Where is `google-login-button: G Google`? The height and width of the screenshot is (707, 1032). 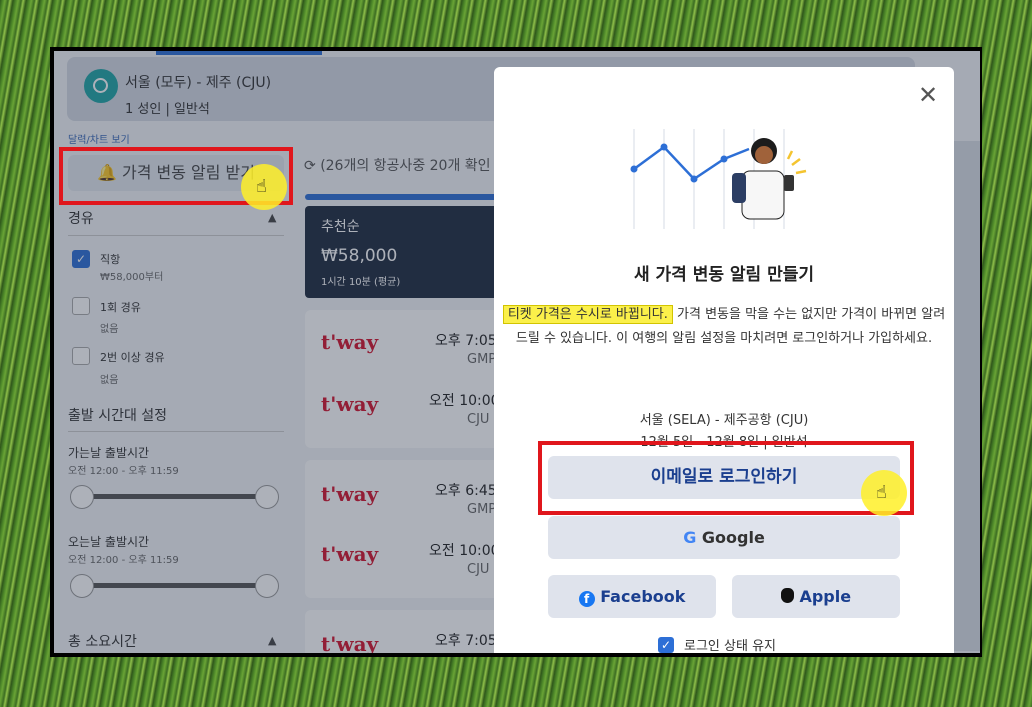
google-login-button: G Google is located at coordinates (724, 537).